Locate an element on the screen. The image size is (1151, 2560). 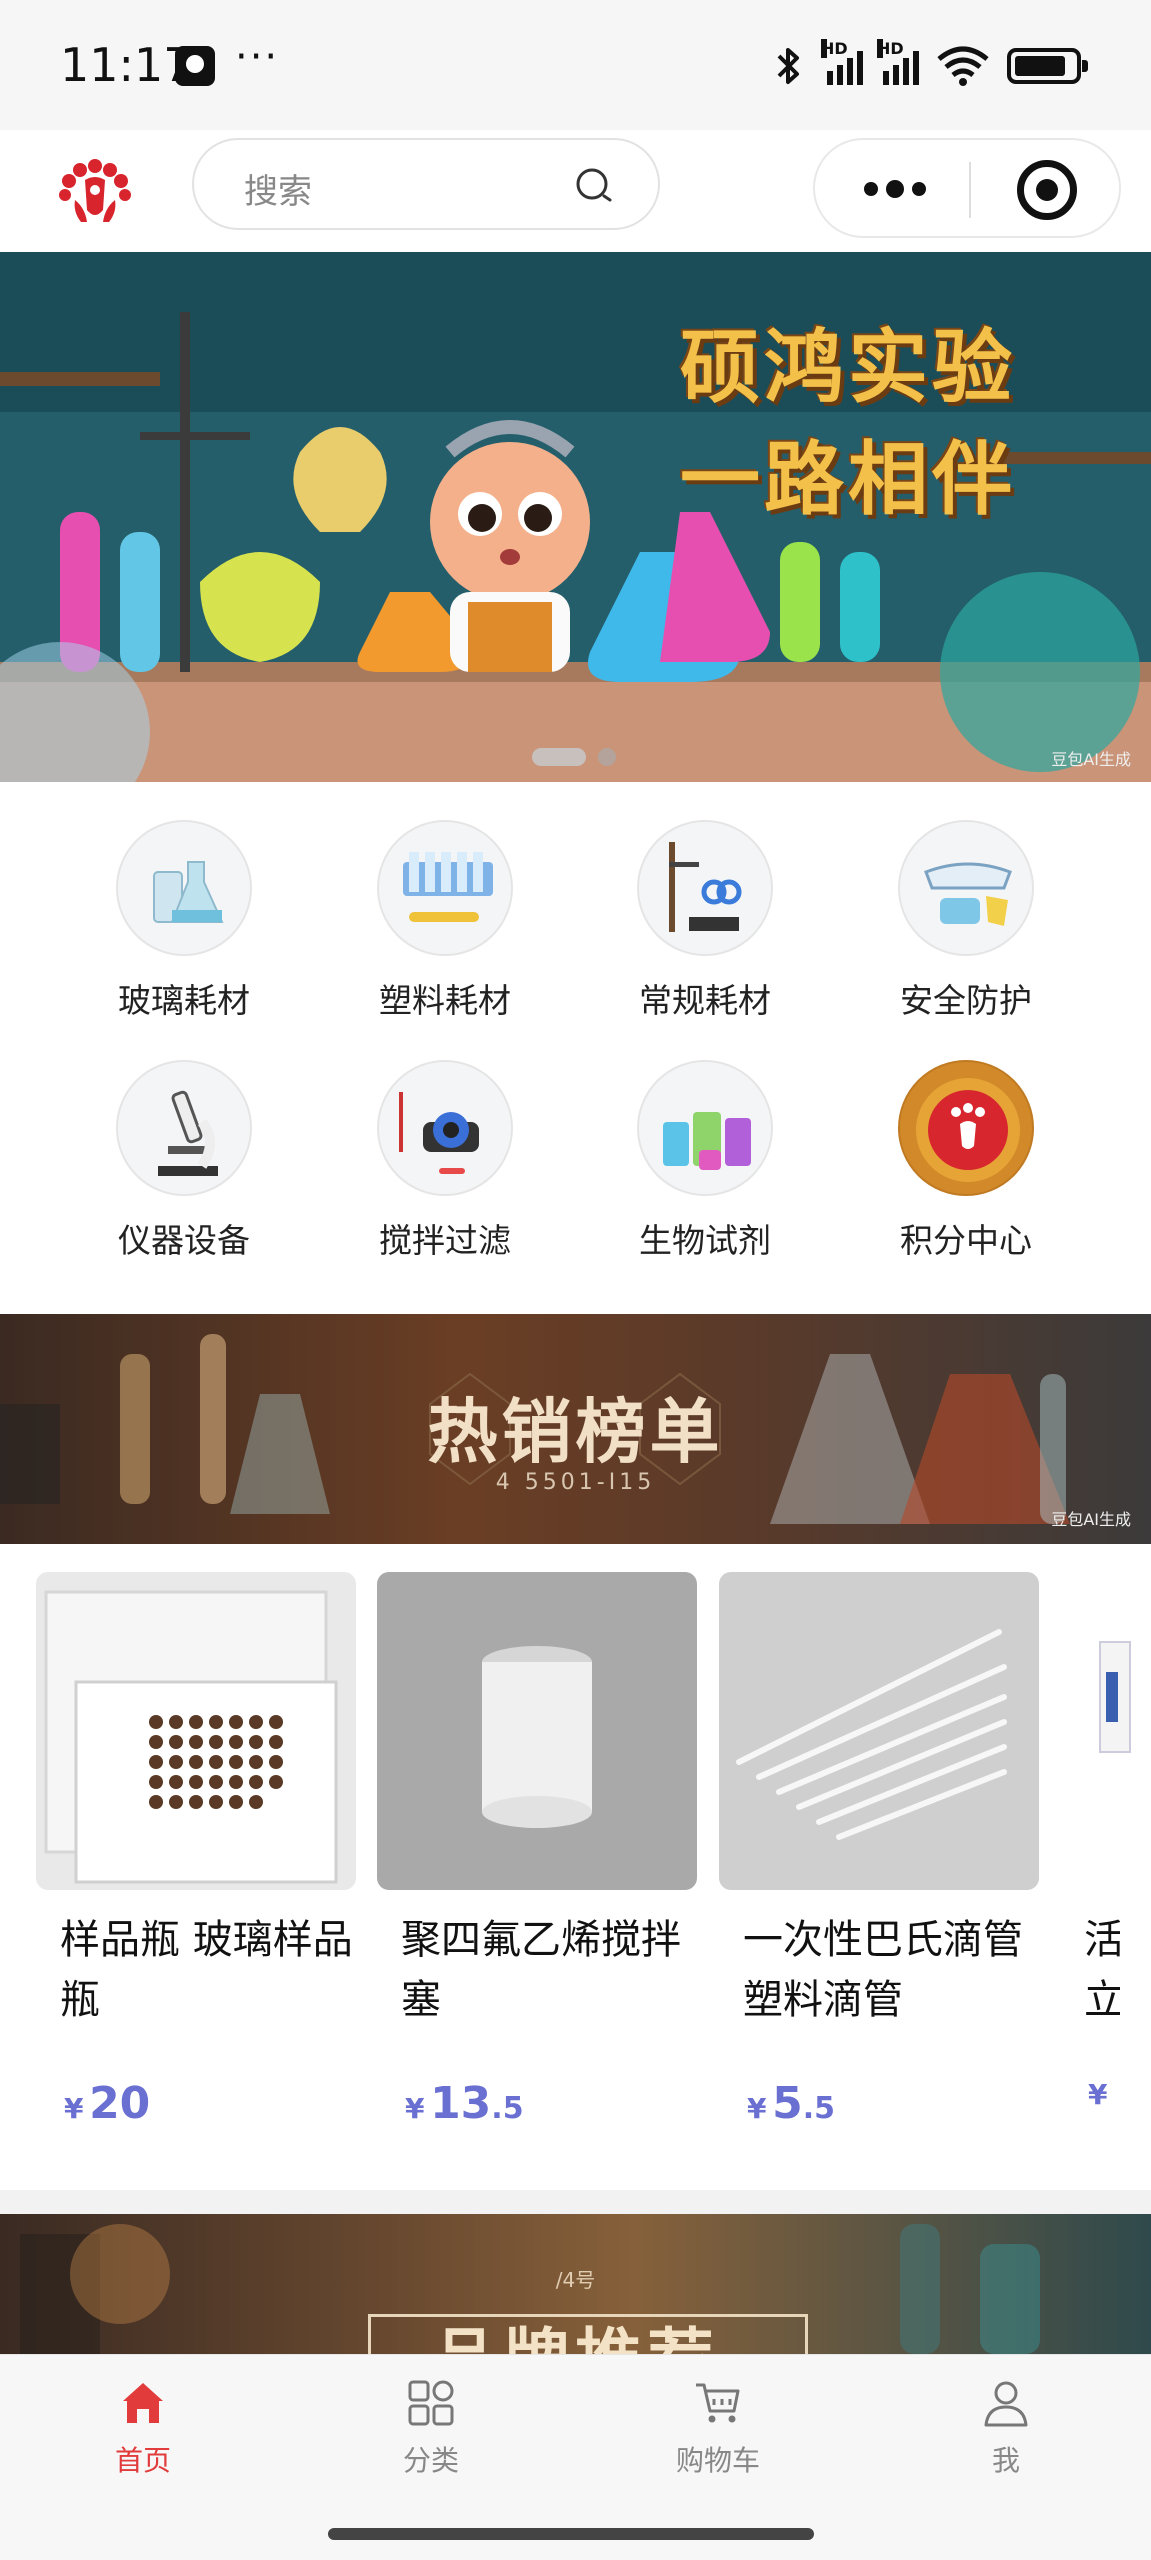
hd-label-2: HD is located at coordinates (890, 48).